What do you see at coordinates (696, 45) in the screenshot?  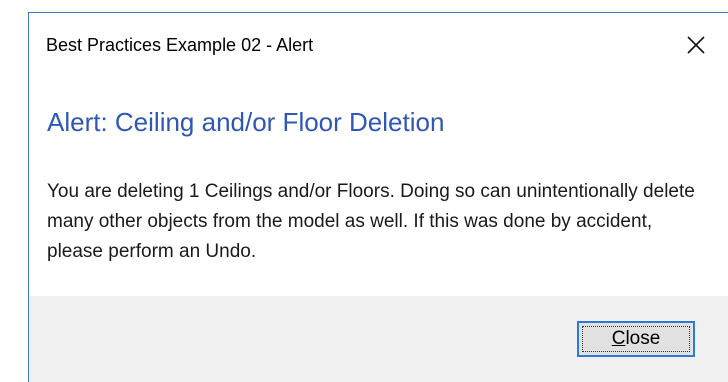 I see `close-icon` at bounding box center [696, 45].